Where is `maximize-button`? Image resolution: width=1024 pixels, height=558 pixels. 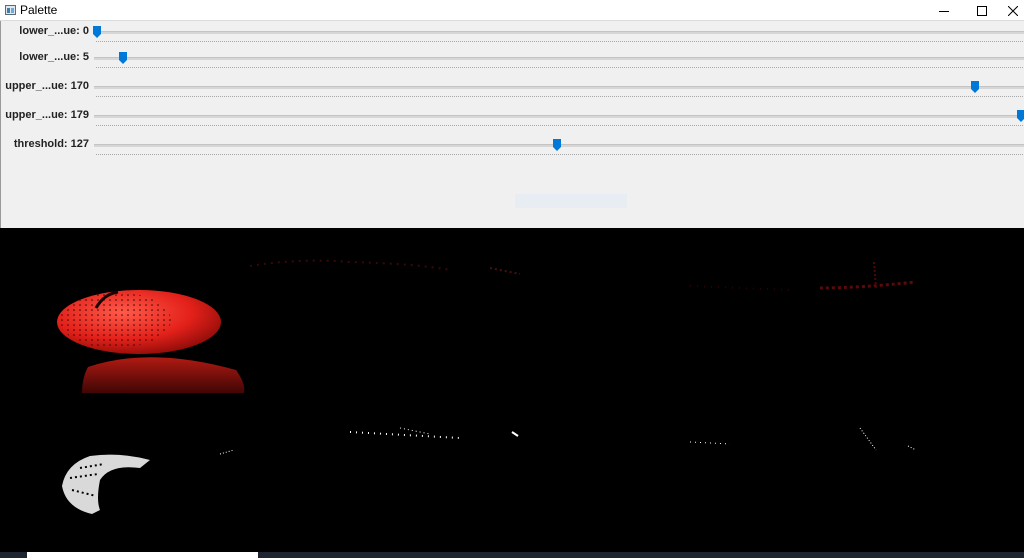 maximize-button is located at coordinates (982, 10).